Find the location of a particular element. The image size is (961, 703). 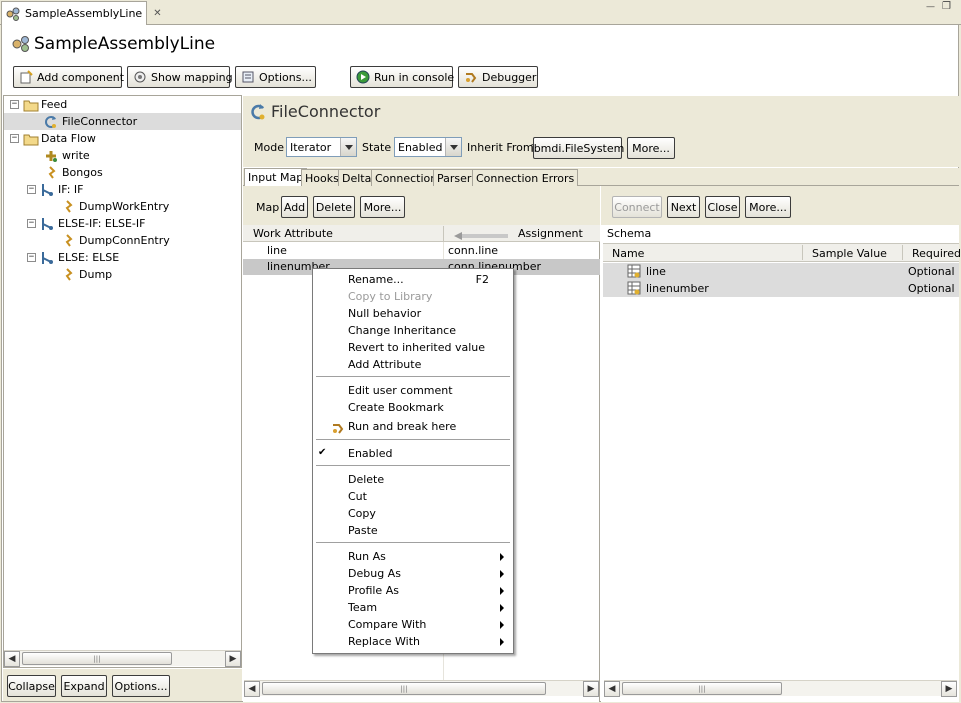

tab-connection-errors: Connection Errors is located at coordinates (525, 177).